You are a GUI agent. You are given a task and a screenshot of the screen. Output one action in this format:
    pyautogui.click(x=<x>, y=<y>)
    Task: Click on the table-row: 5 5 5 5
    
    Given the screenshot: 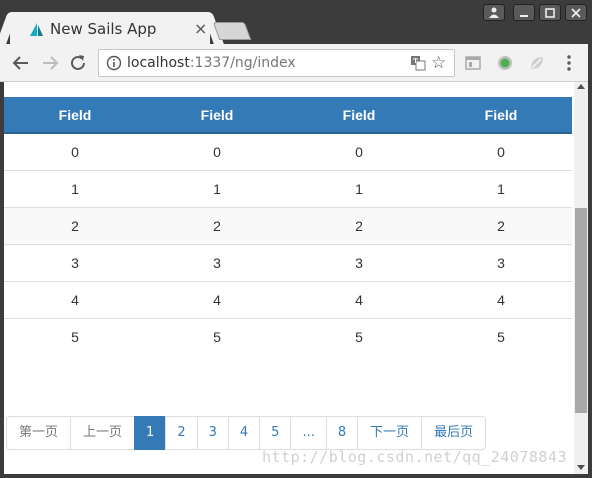 What is the action you would take?
    pyautogui.click(x=288, y=336)
    